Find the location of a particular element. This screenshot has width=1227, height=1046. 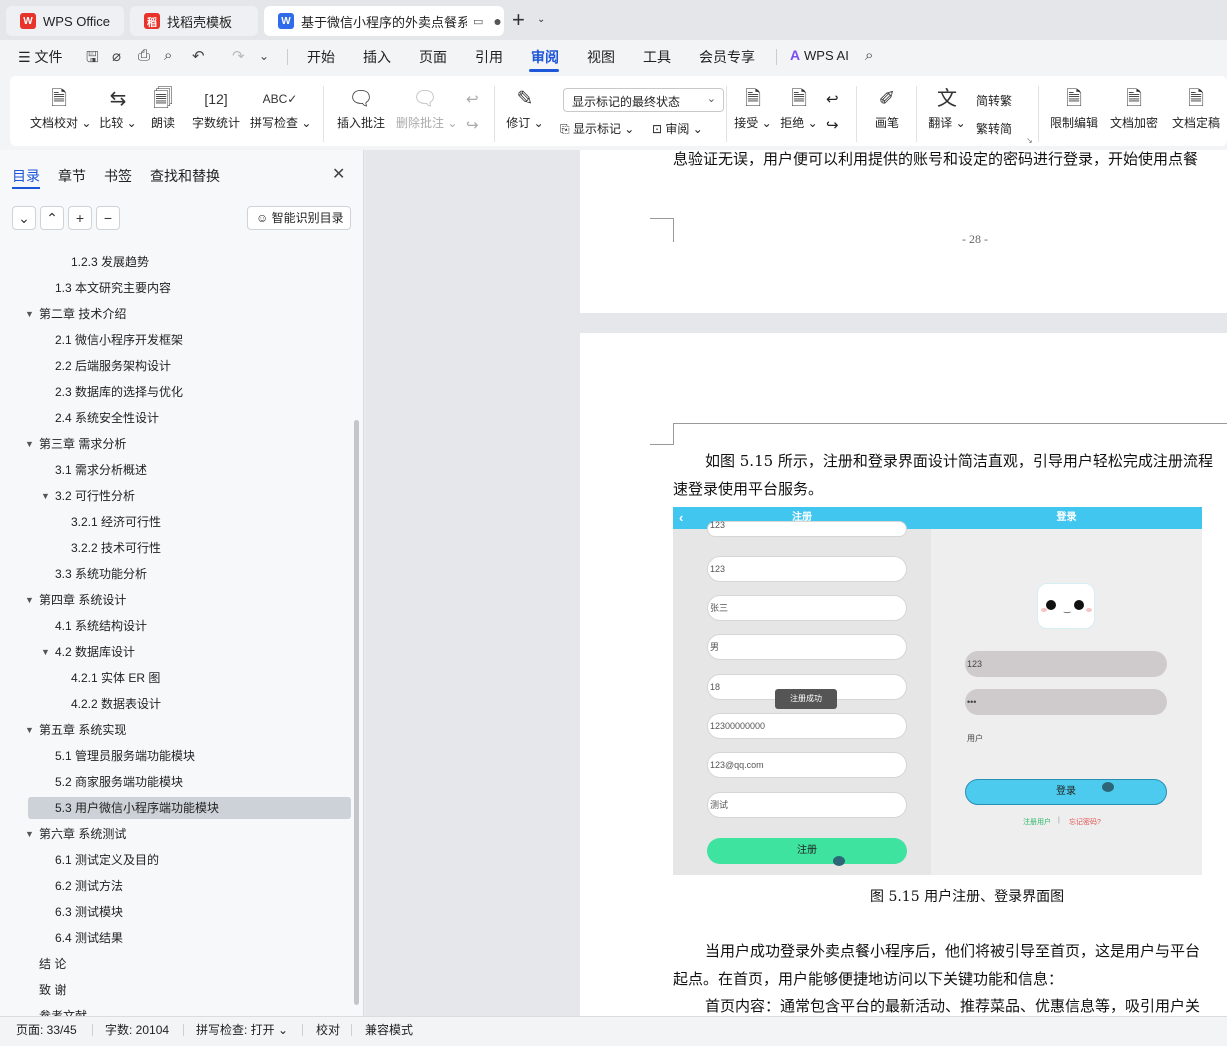

word-count-button: [12] 字数统计 is located at coordinates (216, 107).